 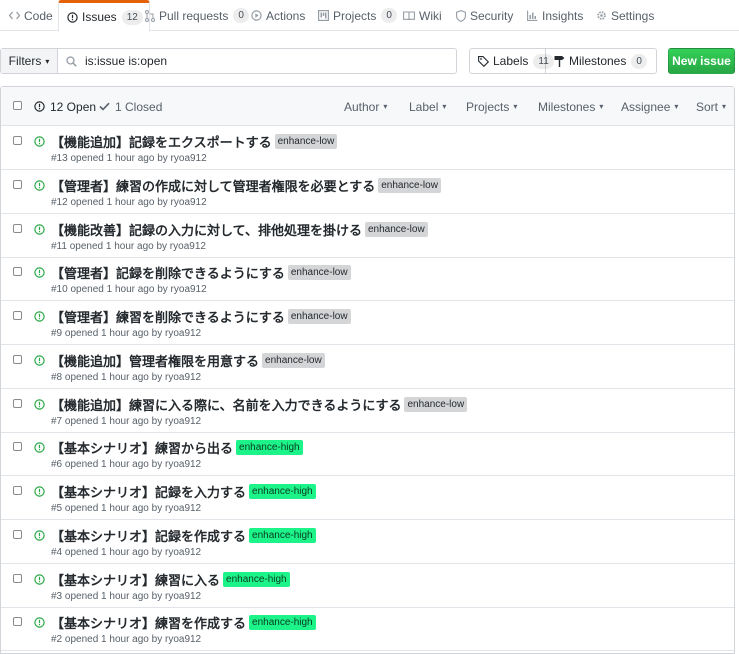 I want to click on sort-dropdown: Sort ▾, so click(x=711, y=106).